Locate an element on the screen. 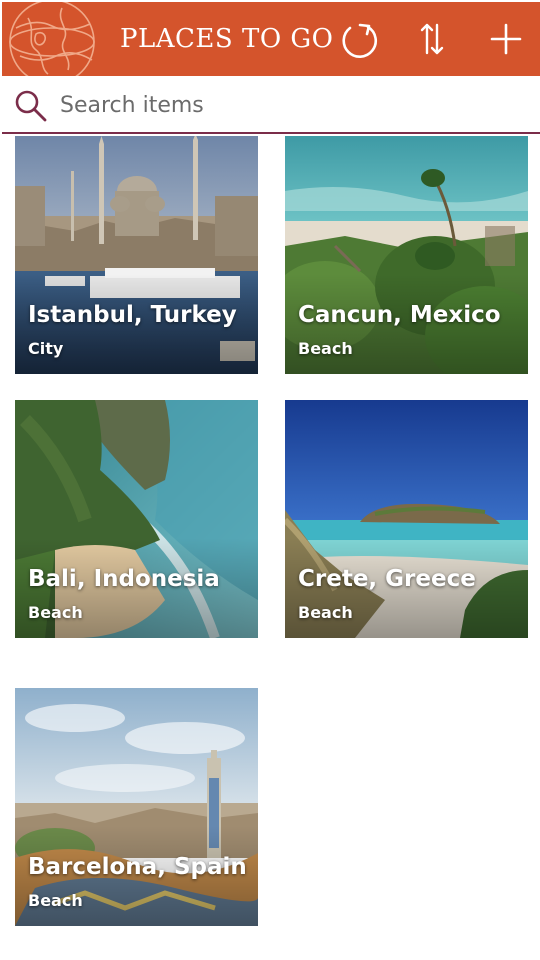  refresh-icon is located at coordinates (360, 40).